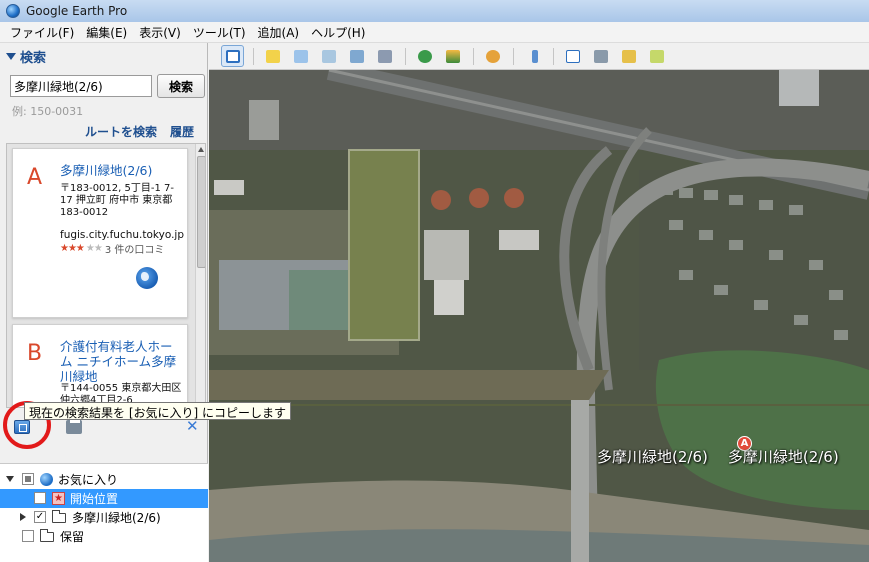 The width and height of the screenshot is (869, 562). What do you see at coordinates (434, 11) in the screenshot?
I see `title-bar: Google Earth Pro` at bounding box center [434, 11].